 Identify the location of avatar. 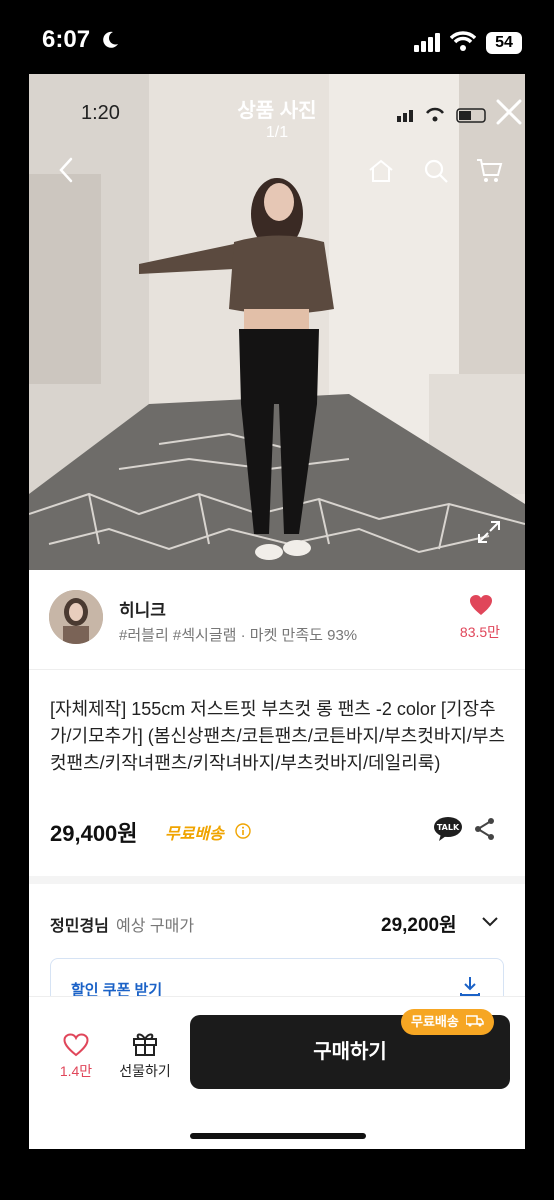
(76, 617).